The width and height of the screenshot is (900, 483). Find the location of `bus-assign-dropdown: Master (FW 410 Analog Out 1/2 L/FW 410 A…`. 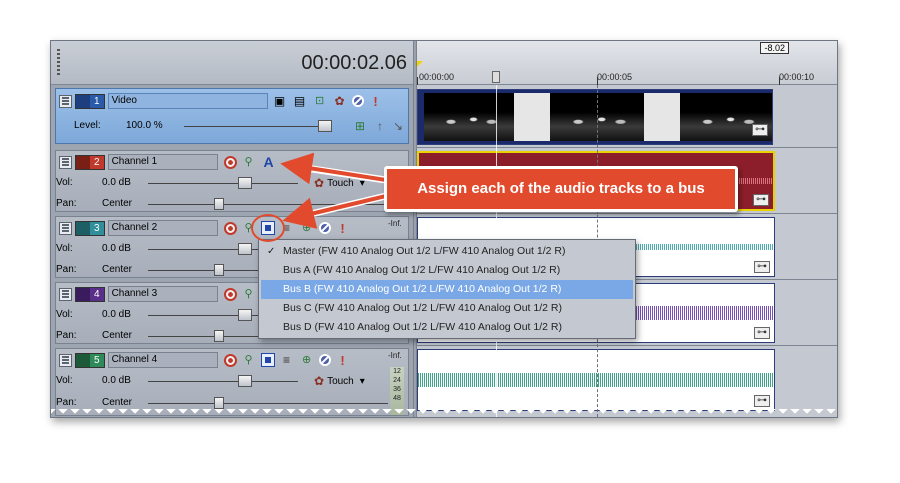

bus-assign-dropdown: Master (FW 410 Analog Out 1/2 L/FW 410 A… is located at coordinates (447, 289).